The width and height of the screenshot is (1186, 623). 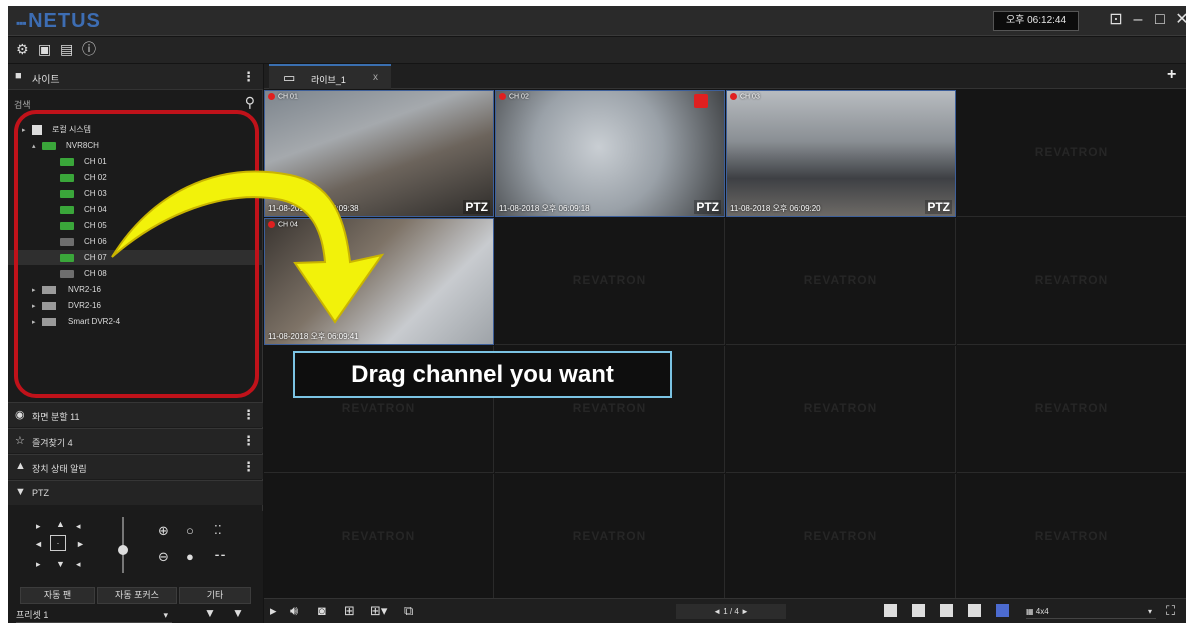 I want to click on iris-icon: ○, so click(x=190, y=530).